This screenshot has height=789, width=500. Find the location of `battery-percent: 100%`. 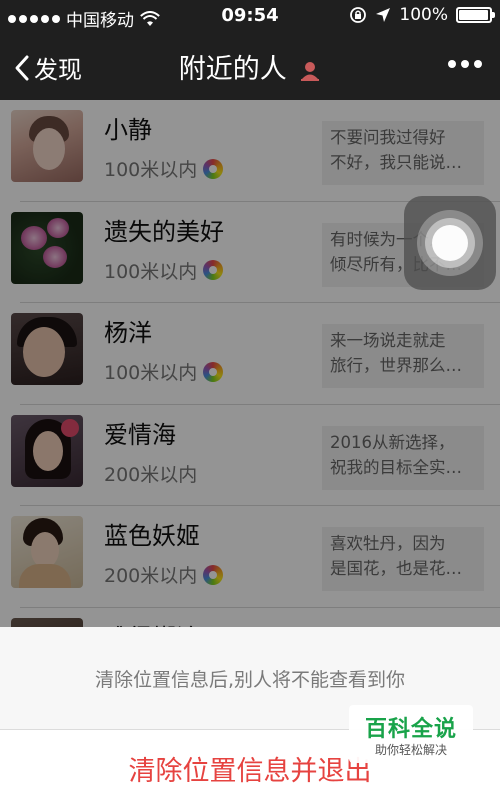

battery-percent: 100% is located at coordinates (423, 15).